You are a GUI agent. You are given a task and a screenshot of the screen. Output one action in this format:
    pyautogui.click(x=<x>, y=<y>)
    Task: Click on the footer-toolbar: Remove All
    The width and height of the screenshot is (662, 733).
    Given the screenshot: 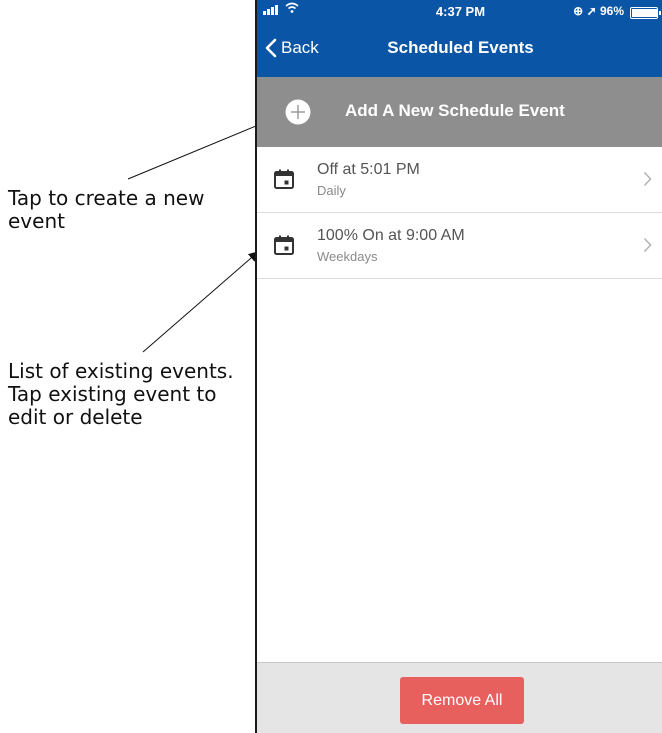 What is the action you would take?
    pyautogui.click(x=459, y=697)
    